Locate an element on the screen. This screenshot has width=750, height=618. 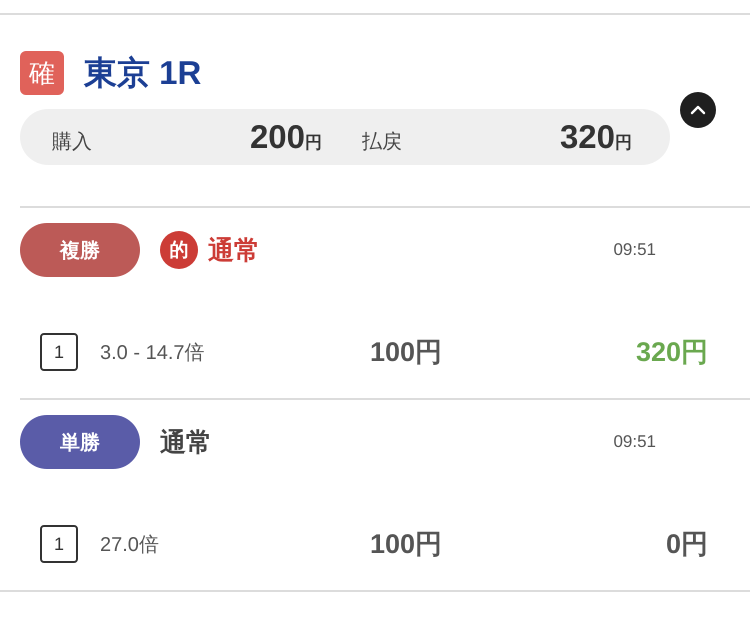
status-badge: 確 is located at coordinates (42, 73).